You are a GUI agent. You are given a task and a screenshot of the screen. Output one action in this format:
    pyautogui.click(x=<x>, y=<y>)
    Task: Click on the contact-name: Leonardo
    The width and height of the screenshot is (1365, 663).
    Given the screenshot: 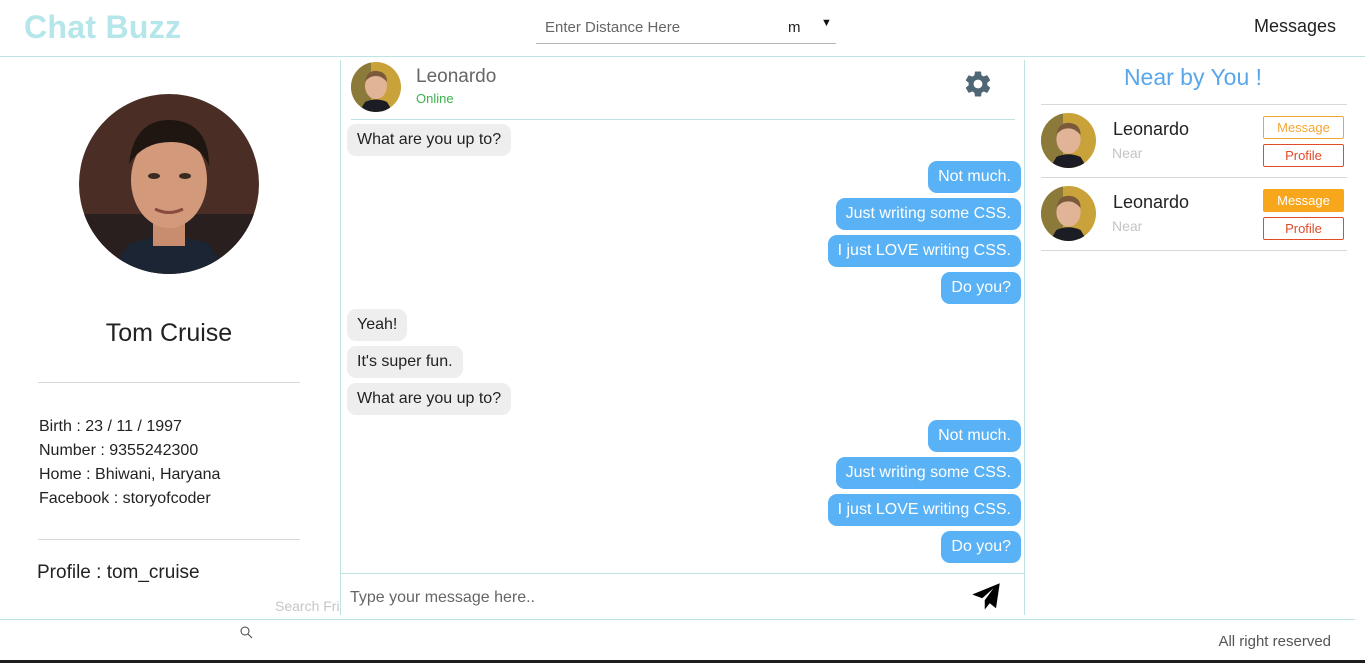 What is the action you would take?
    pyautogui.click(x=456, y=76)
    